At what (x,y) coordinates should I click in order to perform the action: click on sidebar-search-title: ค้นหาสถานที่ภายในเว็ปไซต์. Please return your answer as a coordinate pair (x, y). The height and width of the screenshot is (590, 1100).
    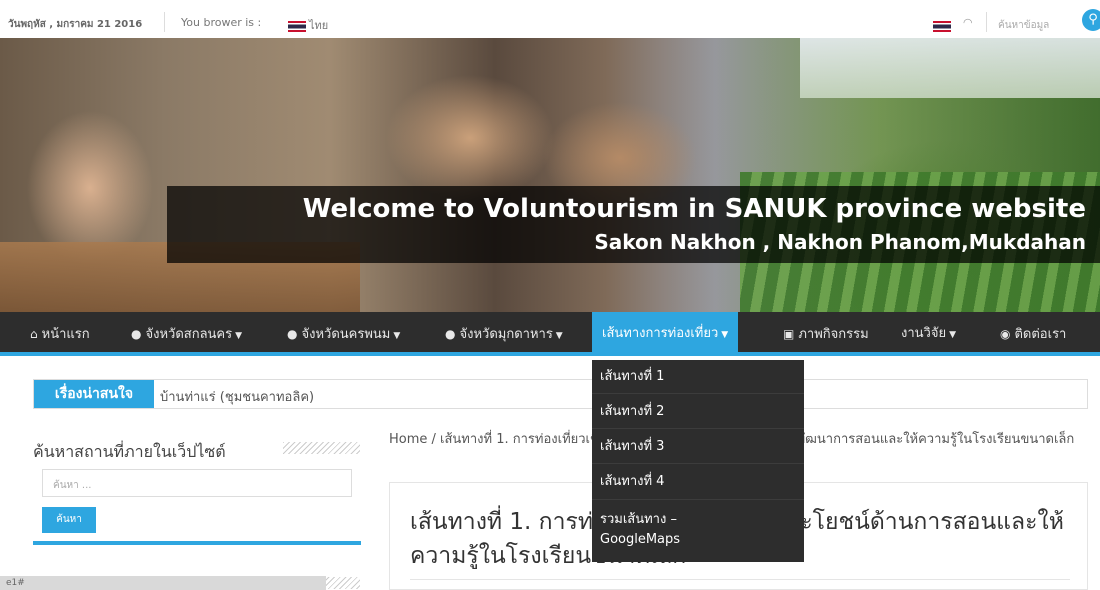
    Looking at the image, I should click on (129, 451).